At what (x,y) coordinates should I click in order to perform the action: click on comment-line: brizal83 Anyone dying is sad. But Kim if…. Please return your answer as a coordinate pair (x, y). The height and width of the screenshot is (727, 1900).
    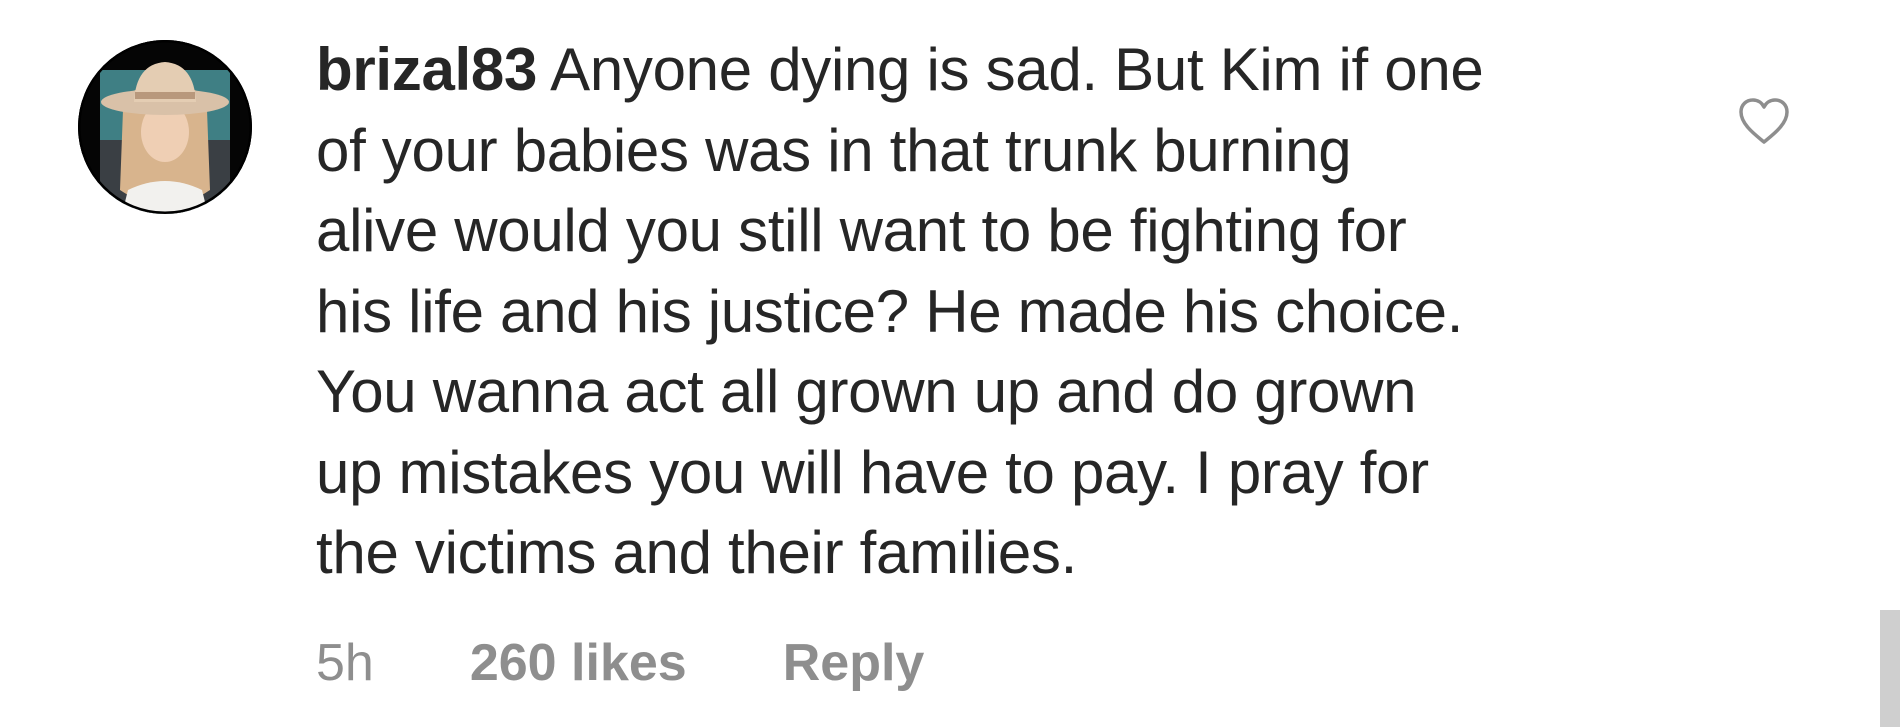
    Looking at the image, I should click on (1011, 70).